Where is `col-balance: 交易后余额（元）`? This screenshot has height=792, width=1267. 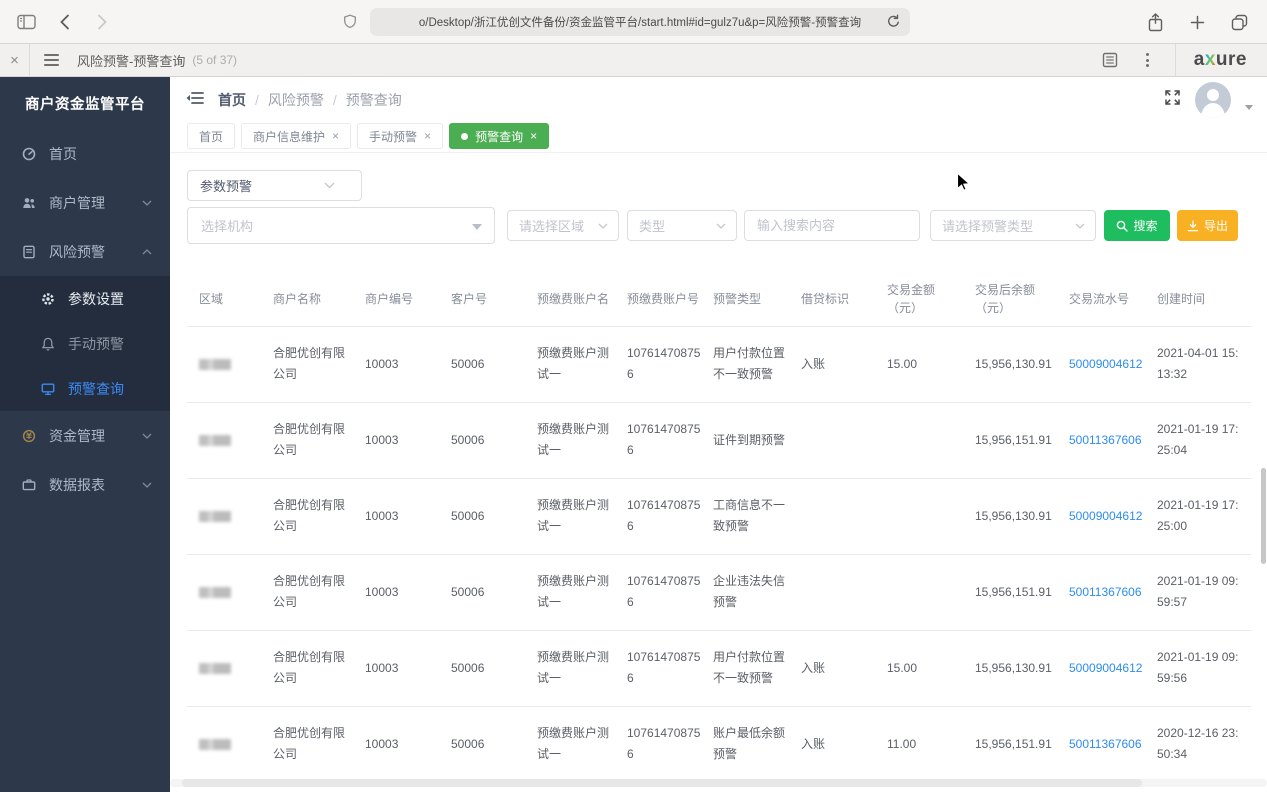 col-balance: 交易后余额（元） is located at coordinates (1022, 299).